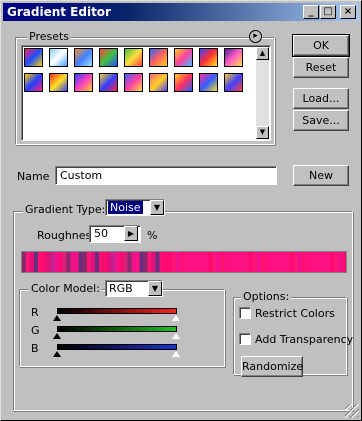 Image resolution: width=362 pixels, height=421 pixels. What do you see at coordinates (245, 313) in the screenshot?
I see `restrict-colors-checkbox` at bounding box center [245, 313].